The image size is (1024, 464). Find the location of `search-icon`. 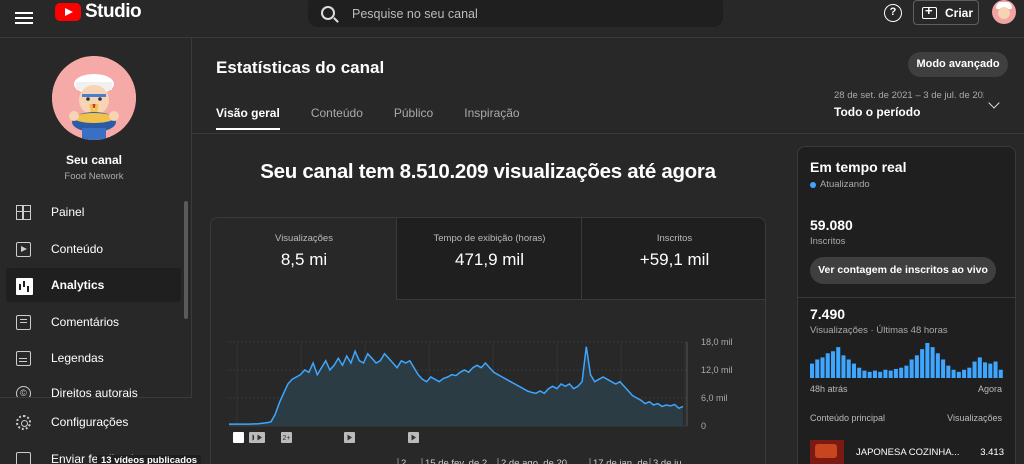

search-icon is located at coordinates (328, 13).